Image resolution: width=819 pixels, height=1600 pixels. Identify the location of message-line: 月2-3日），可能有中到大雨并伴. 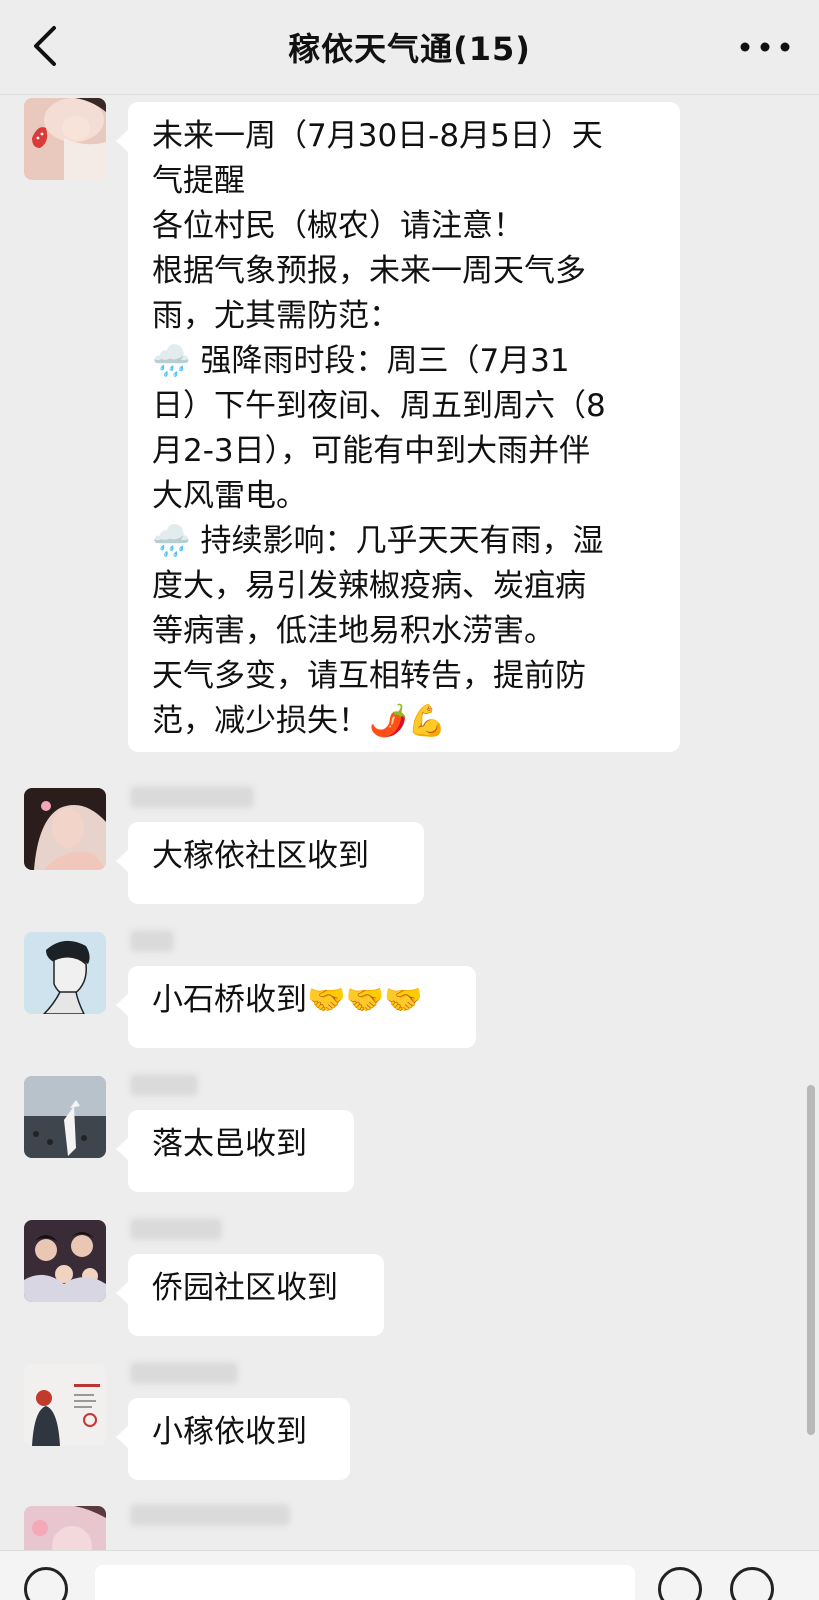
(371, 451).